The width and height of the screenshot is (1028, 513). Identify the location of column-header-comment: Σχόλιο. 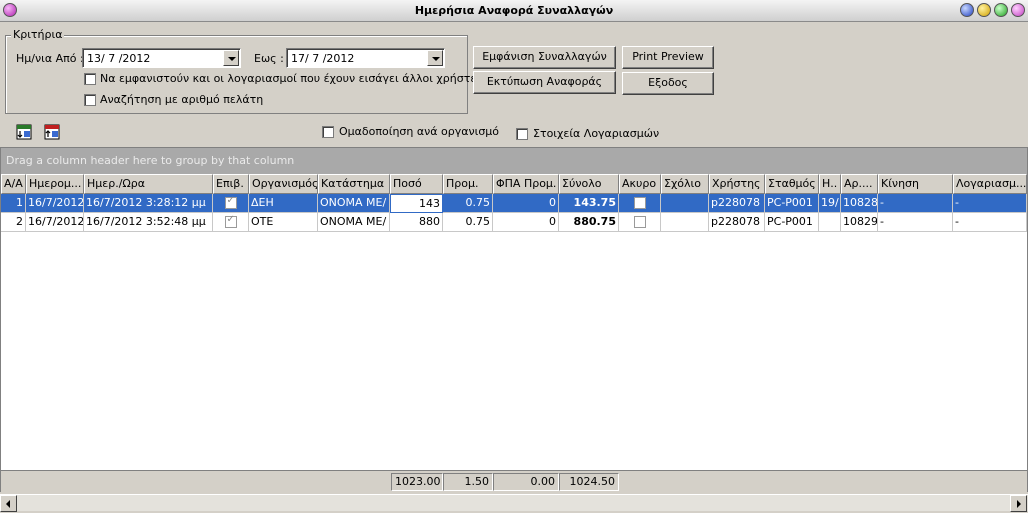
(685, 184).